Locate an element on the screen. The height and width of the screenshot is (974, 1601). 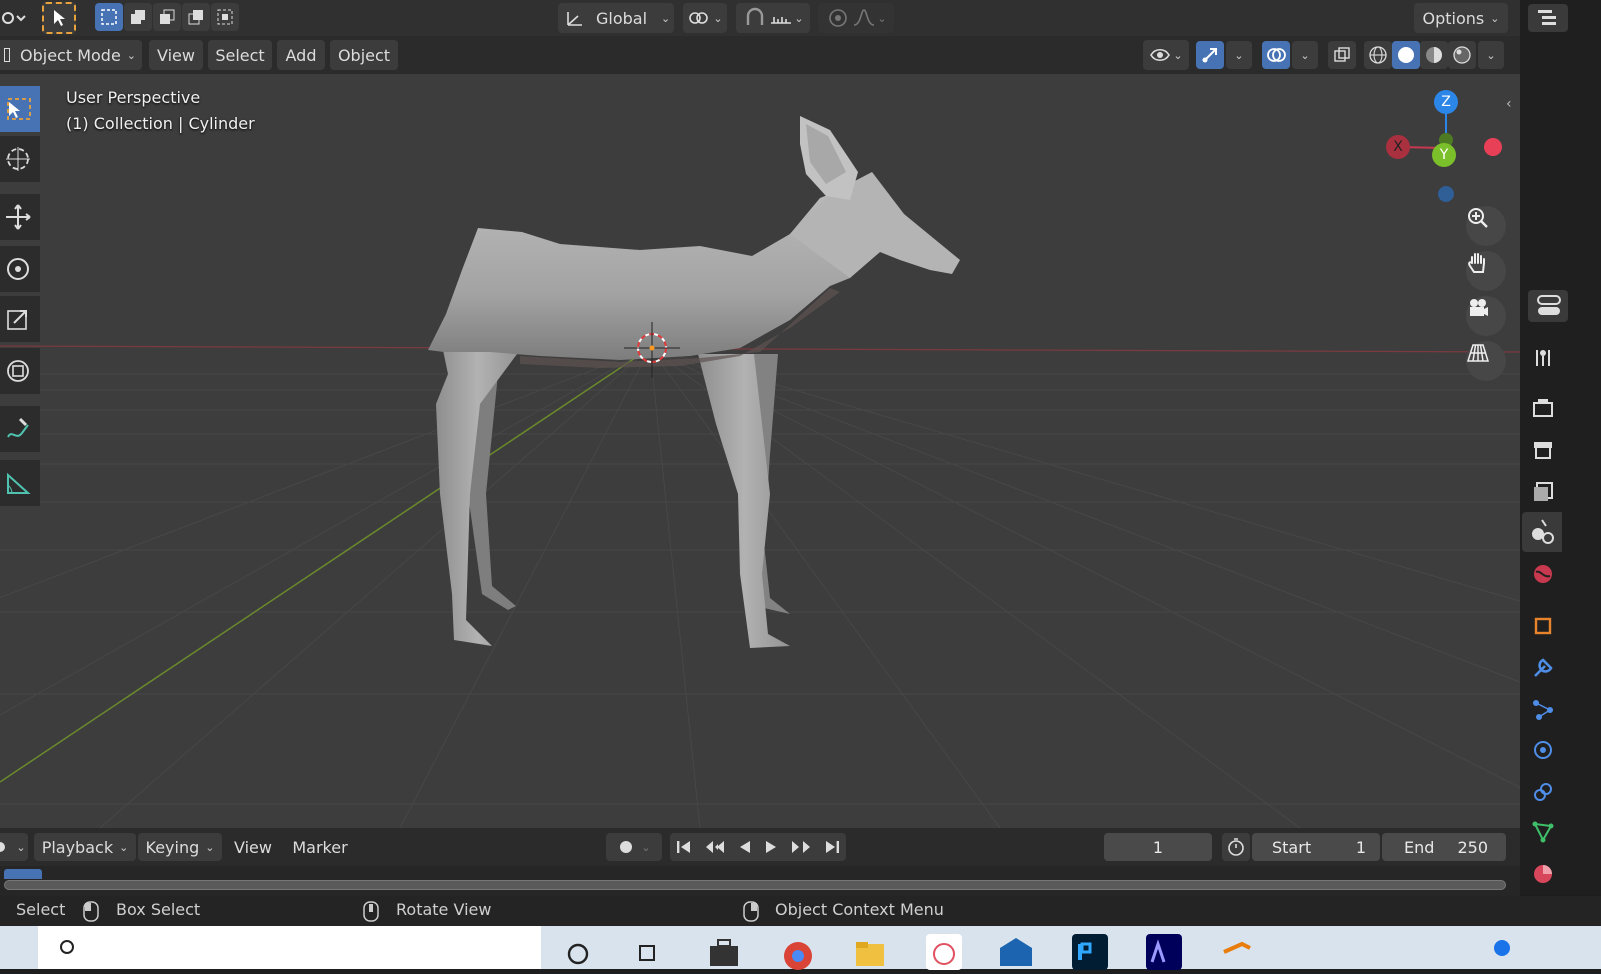
menu-keying: Keying ⌄ is located at coordinates (180, 847).